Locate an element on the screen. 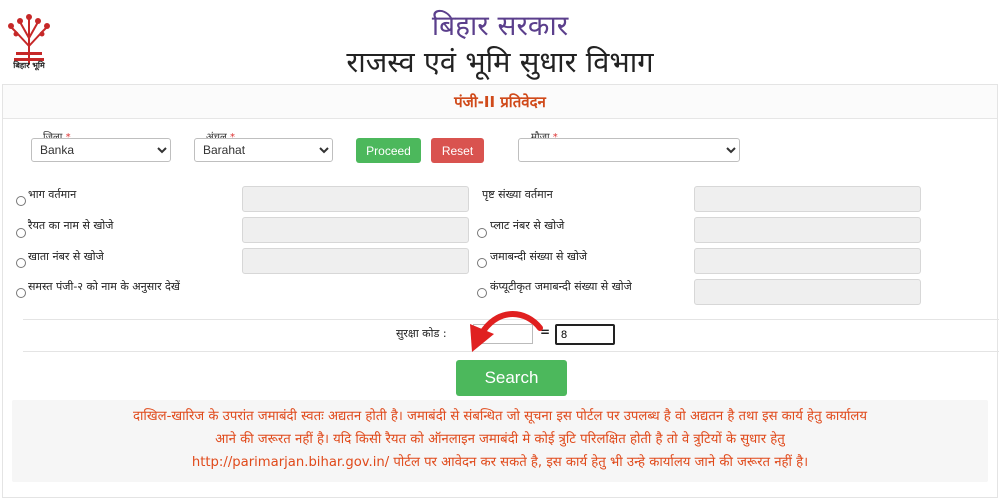 This screenshot has width=1000, height=500. circle-select: Barahat is located at coordinates (263, 150).